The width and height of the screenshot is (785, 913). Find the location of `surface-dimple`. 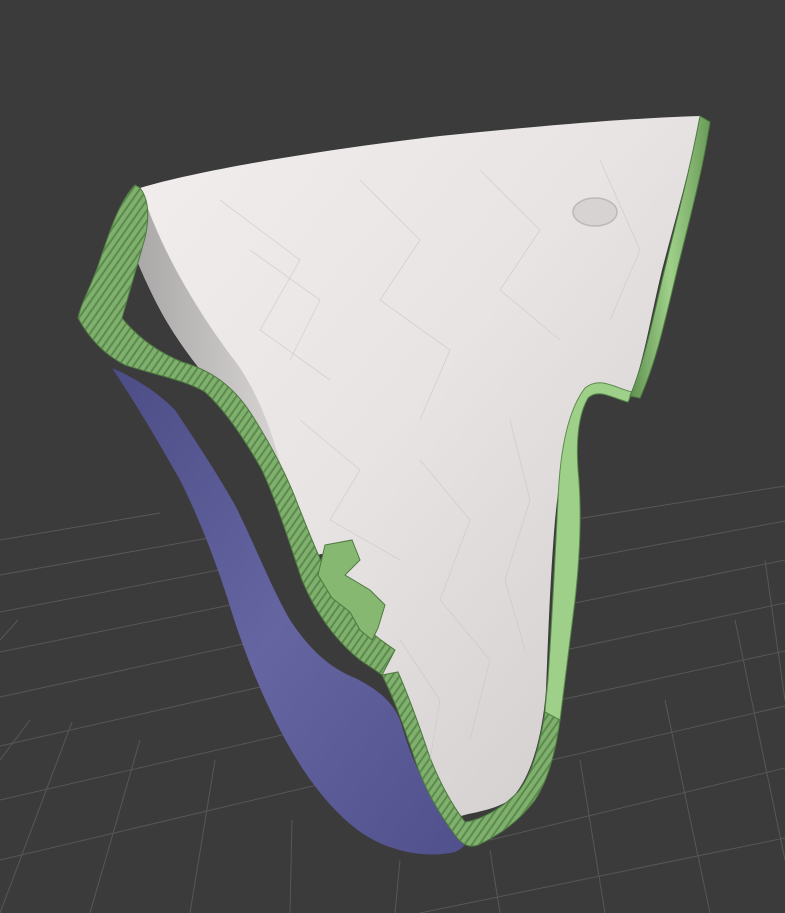

surface-dimple is located at coordinates (595, 212).